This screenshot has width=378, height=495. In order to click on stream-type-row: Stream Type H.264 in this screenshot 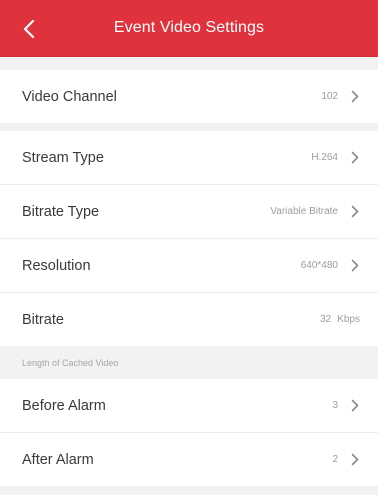, I will do `click(189, 157)`.